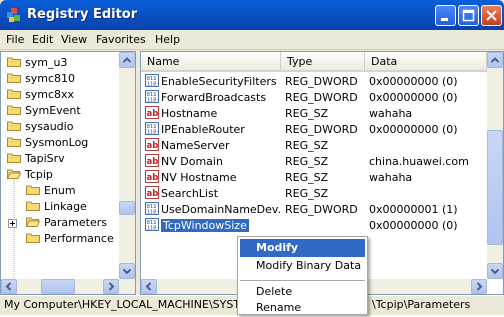 This screenshot has width=504, height=317. Describe the element at coordinates (189, 113) in the screenshot. I see `value-name: Hostname` at that location.